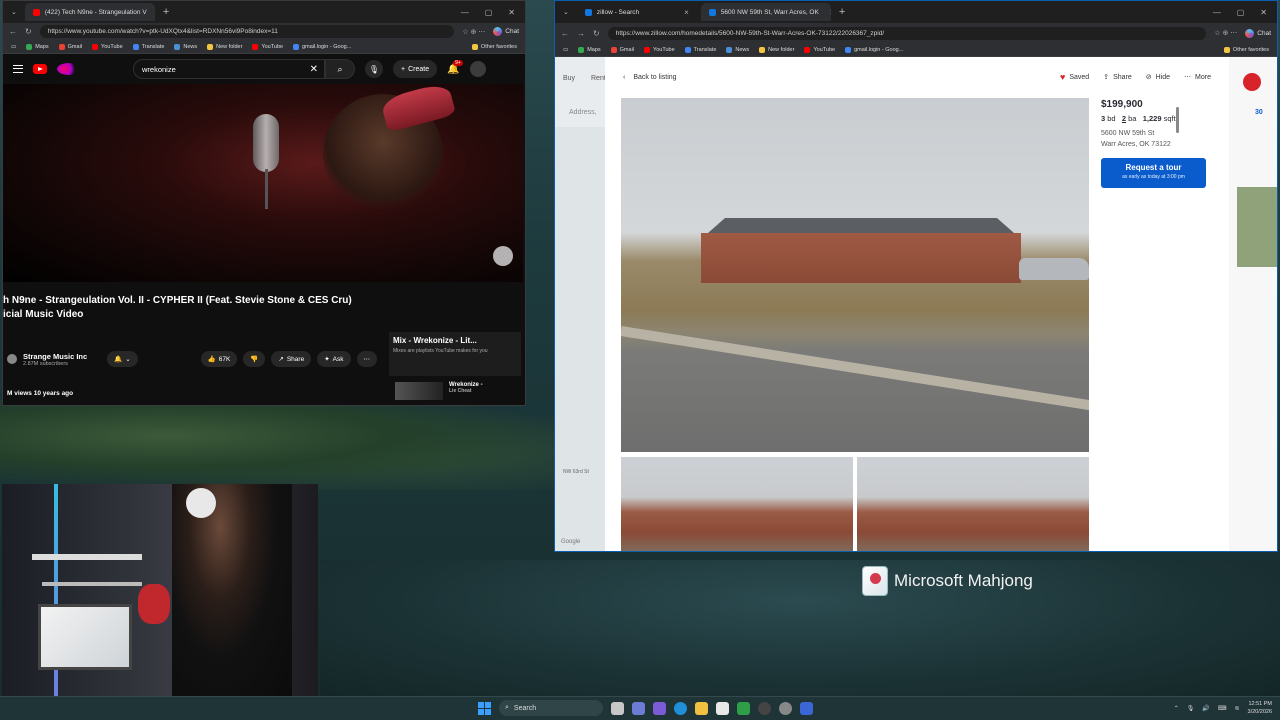 The image size is (1280, 720). What do you see at coordinates (229, 69) in the screenshot?
I see `search-input: wrekonize ✕` at bounding box center [229, 69].